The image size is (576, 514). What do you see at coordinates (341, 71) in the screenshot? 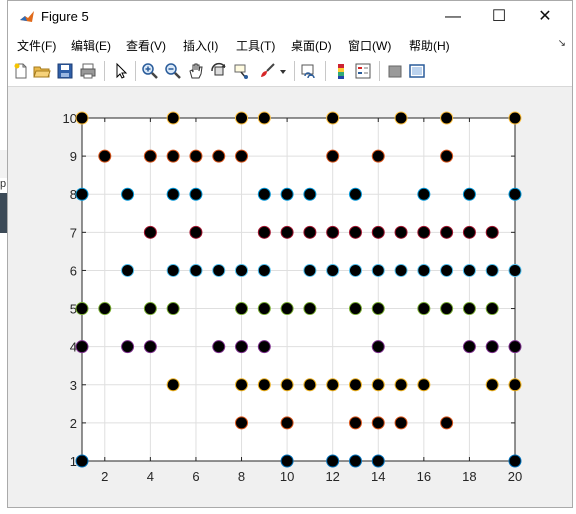
I see `colorbar-icon` at bounding box center [341, 71].